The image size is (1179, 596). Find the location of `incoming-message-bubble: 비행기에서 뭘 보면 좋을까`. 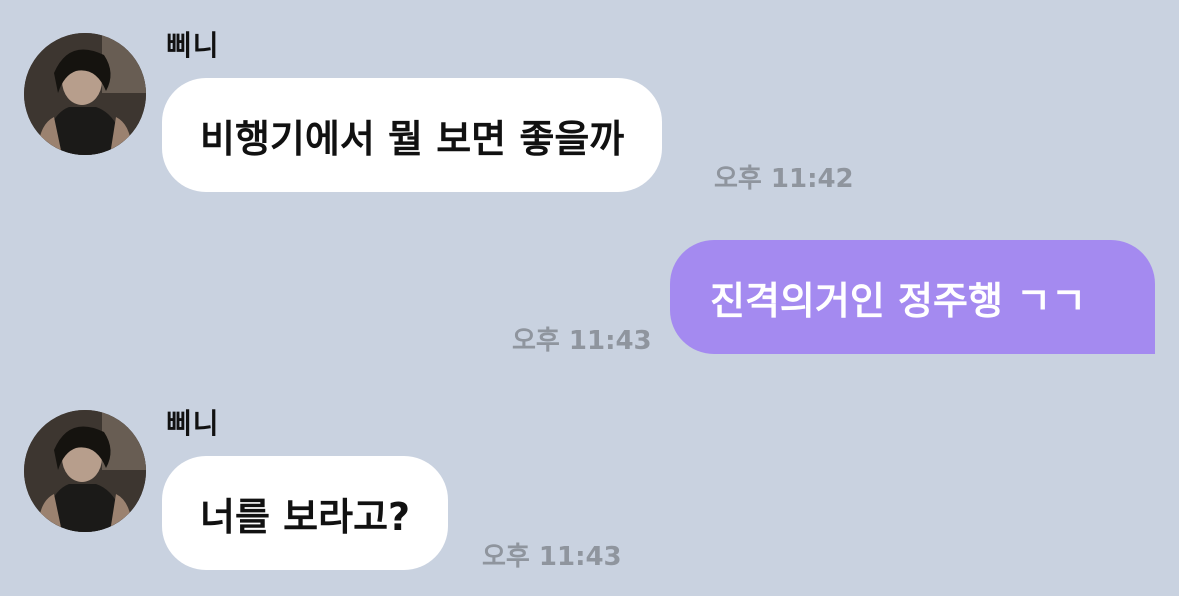

incoming-message-bubble: 비행기에서 뭘 보면 좋을까 is located at coordinates (412, 135).